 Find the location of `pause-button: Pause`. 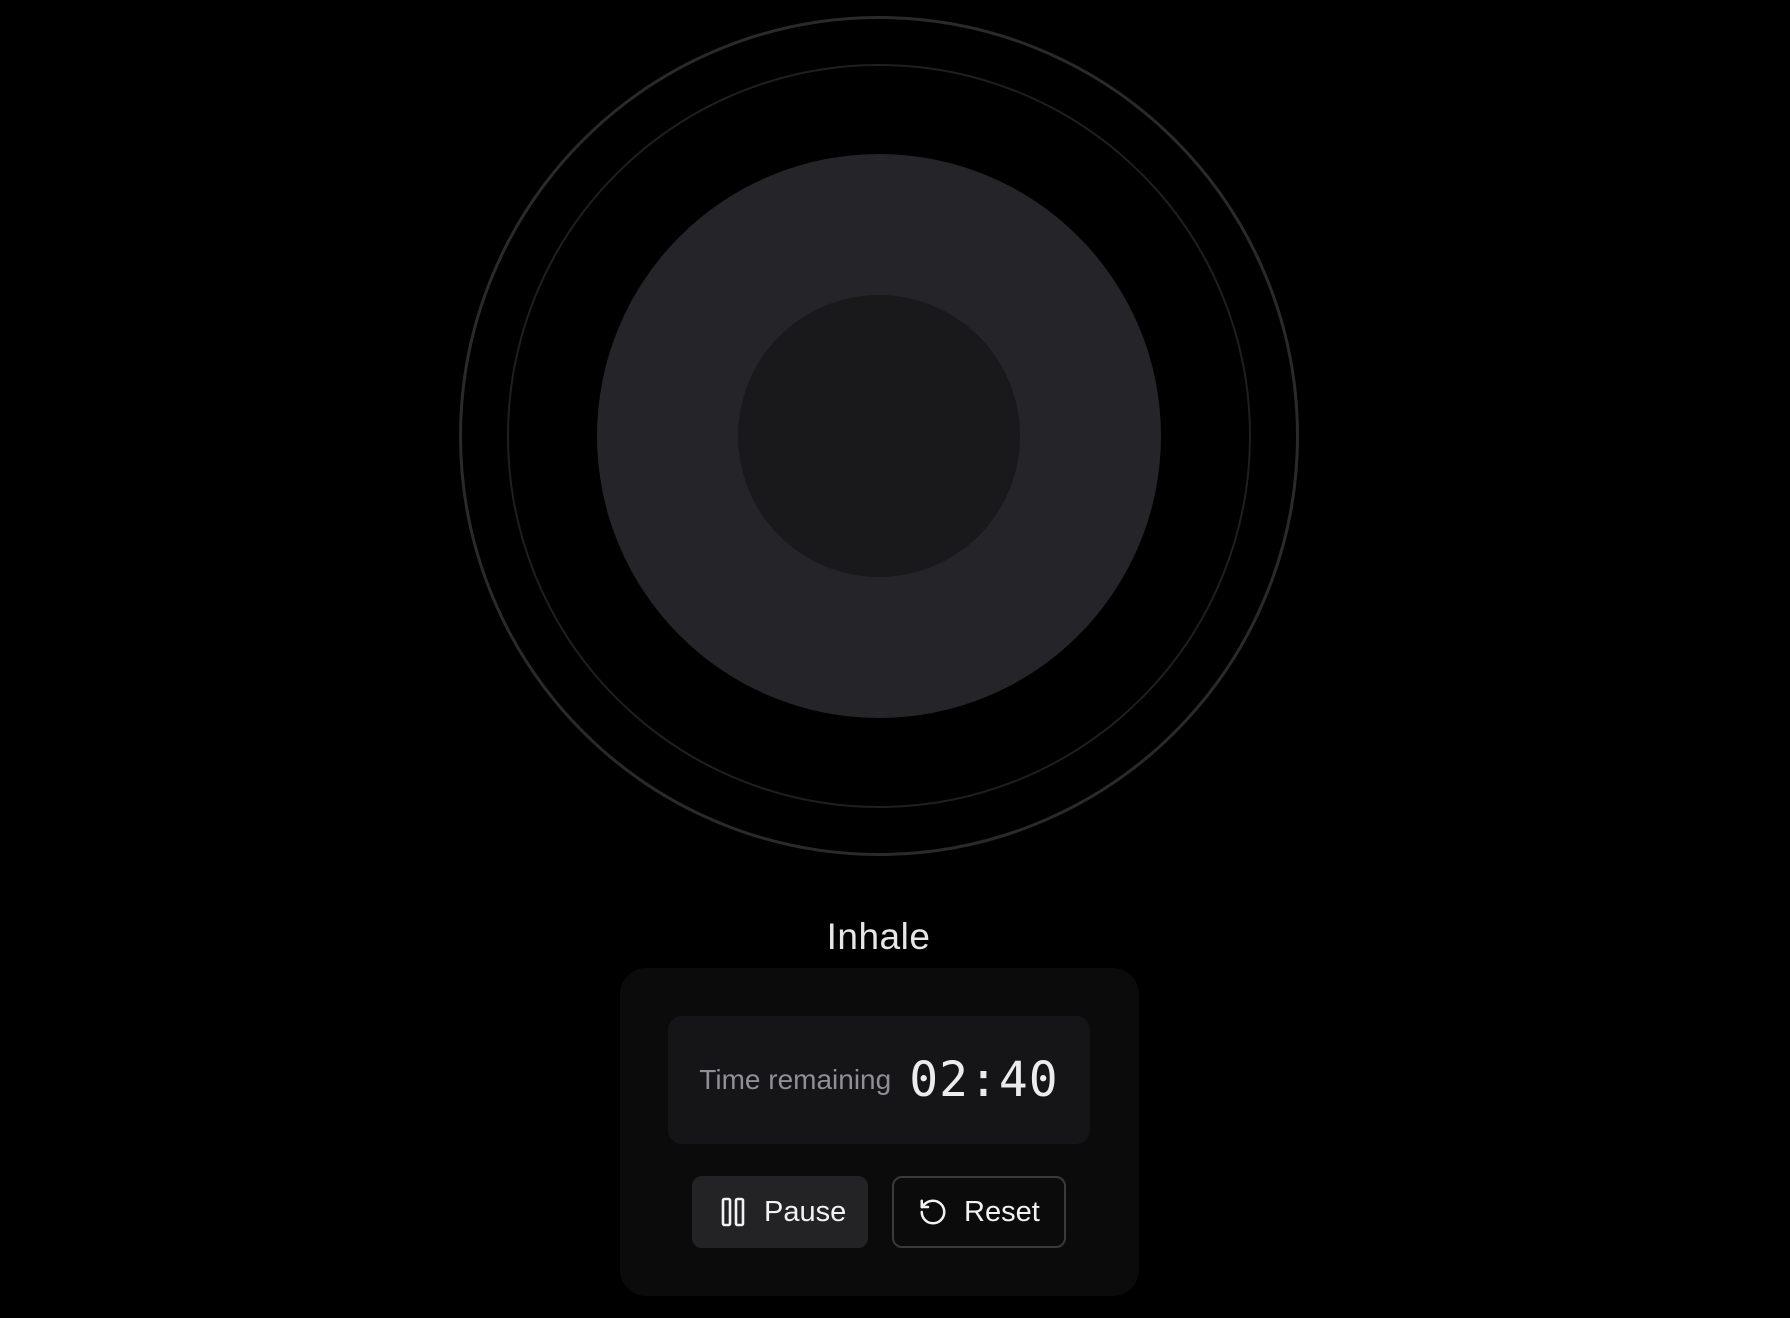

pause-button: Pause is located at coordinates (780, 1212).